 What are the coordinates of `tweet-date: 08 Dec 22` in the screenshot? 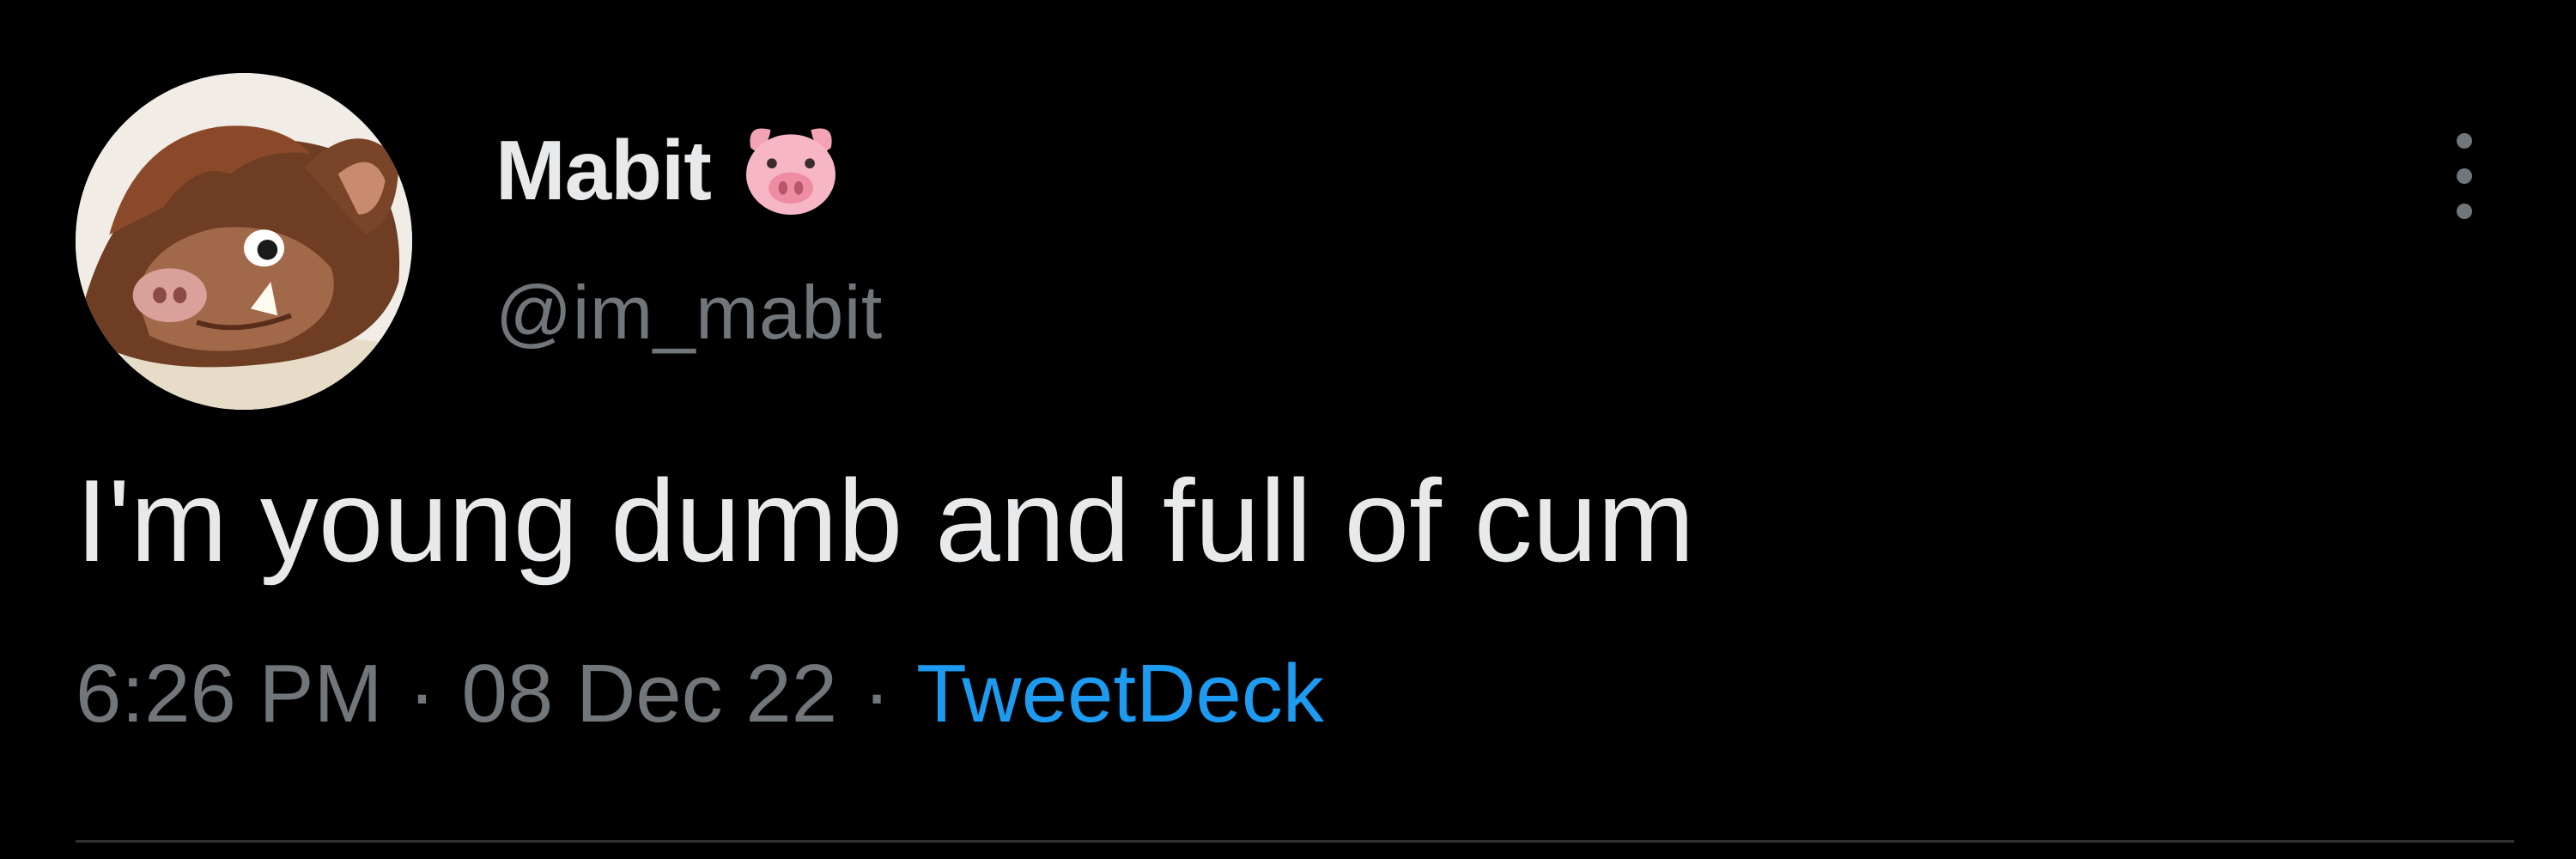 It's located at (649, 694).